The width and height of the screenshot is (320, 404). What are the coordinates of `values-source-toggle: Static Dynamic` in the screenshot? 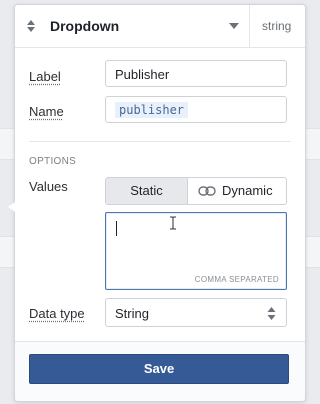 It's located at (196, 191).